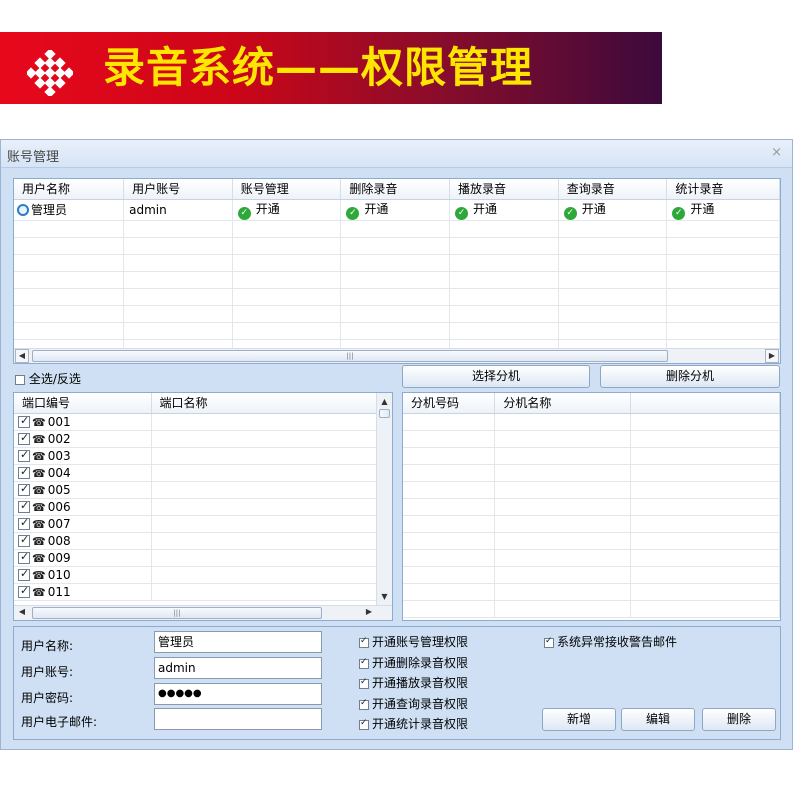  I want to click on permission-checkbox: 开通删除录音权限, so click(413, 662).